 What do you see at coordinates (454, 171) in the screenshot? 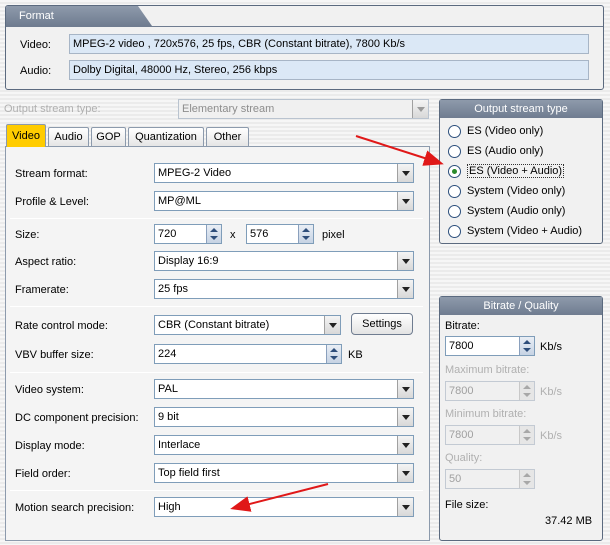
I see `radio-selected-icon` at bounding box center [454, 171].